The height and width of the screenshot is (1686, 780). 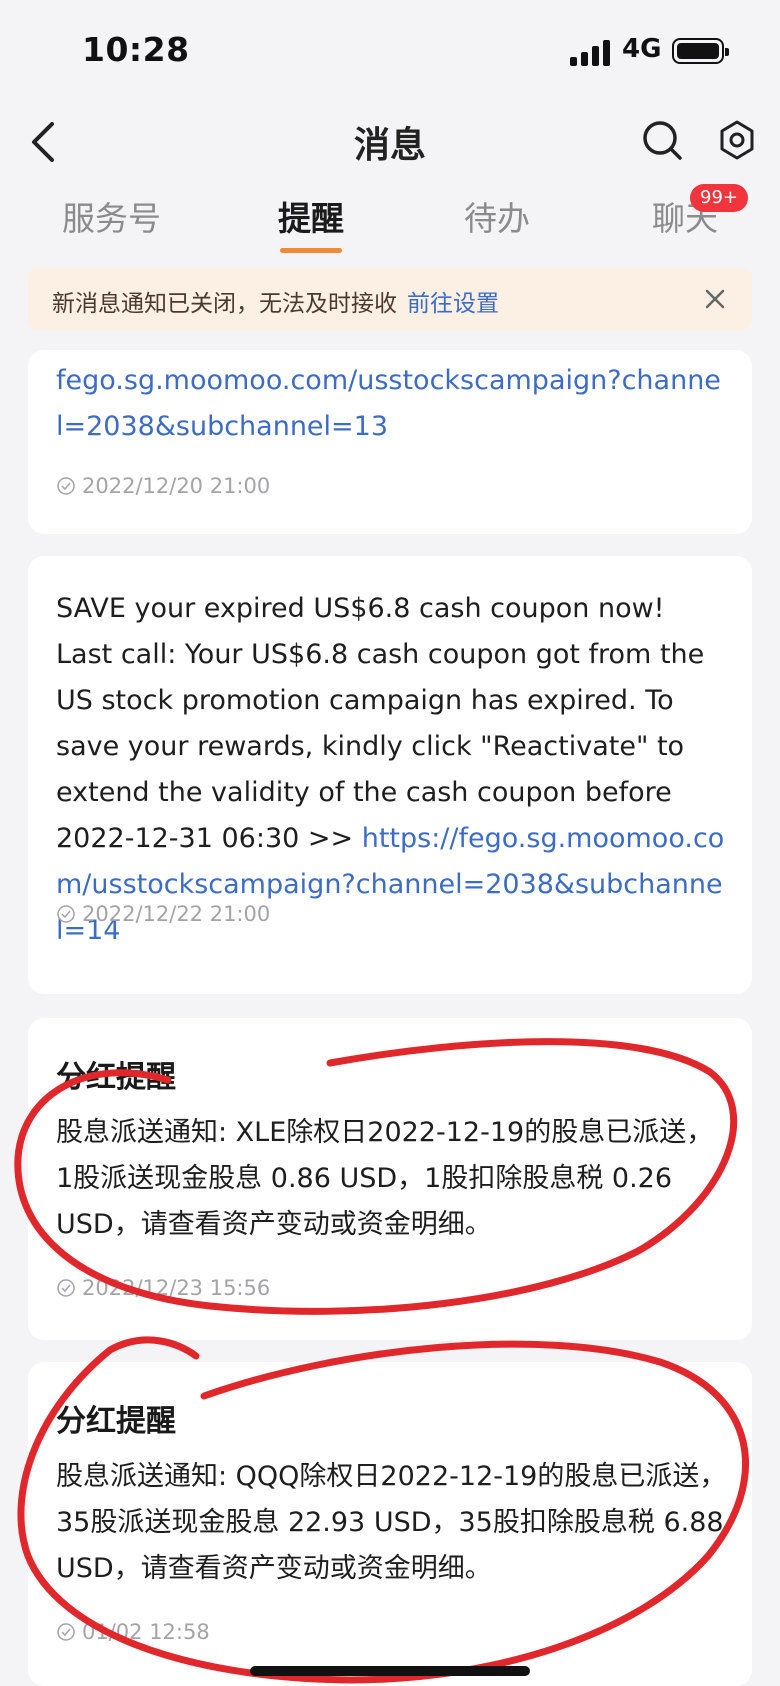 I want to click on tab-reminder: 提醒, so click(x=311, y=216).